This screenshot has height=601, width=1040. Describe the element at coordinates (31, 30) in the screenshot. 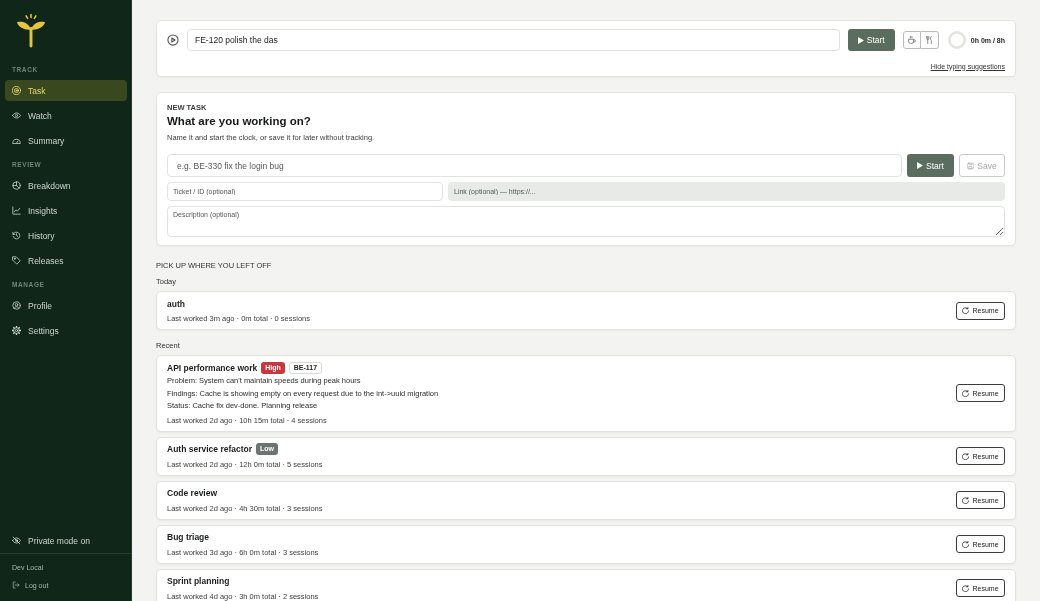

I see `sprout-logo` at that location.